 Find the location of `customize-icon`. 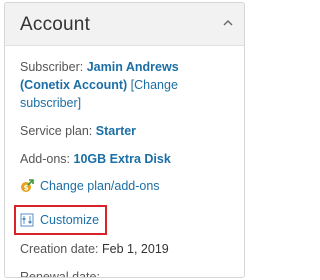

customize-icon is located at coordinates (27, 220).